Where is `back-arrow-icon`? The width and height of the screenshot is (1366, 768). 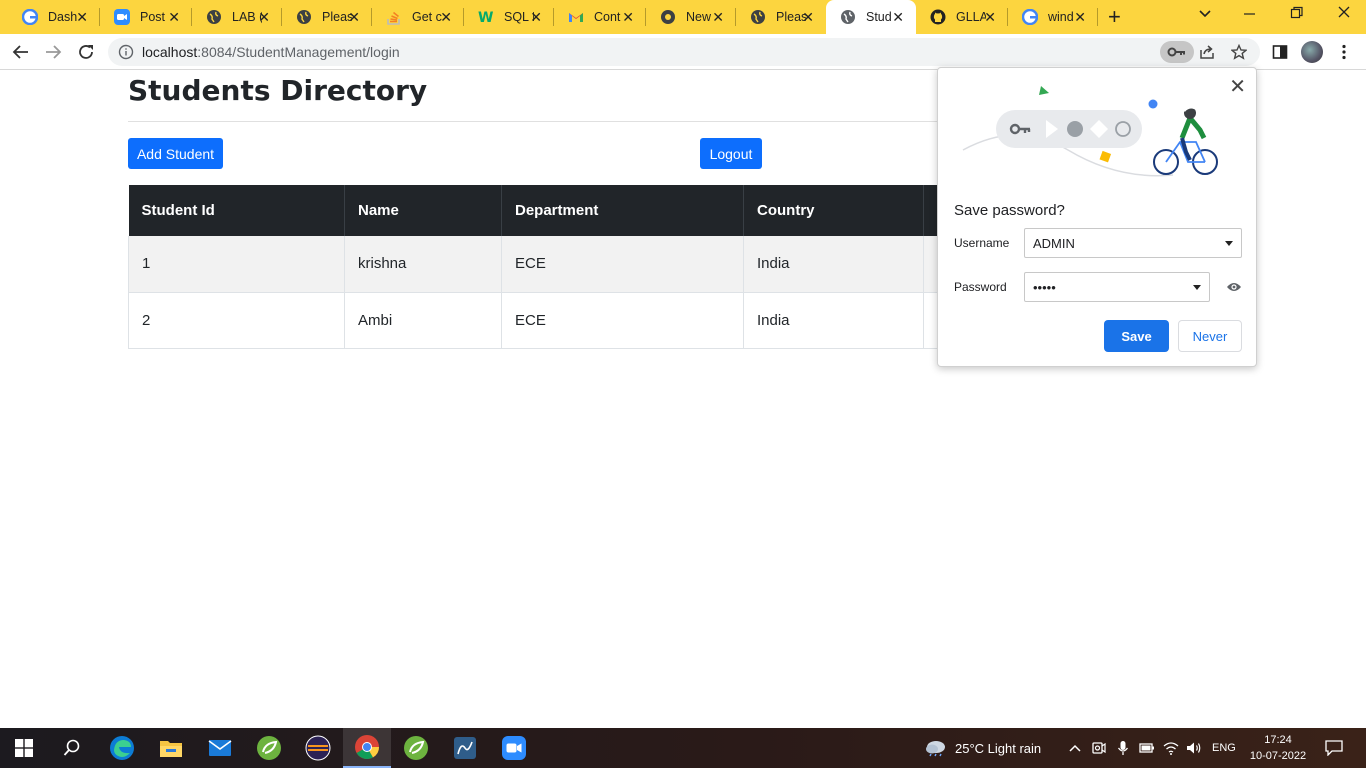
back-arrow-icon is located at coordinates (21, 52).